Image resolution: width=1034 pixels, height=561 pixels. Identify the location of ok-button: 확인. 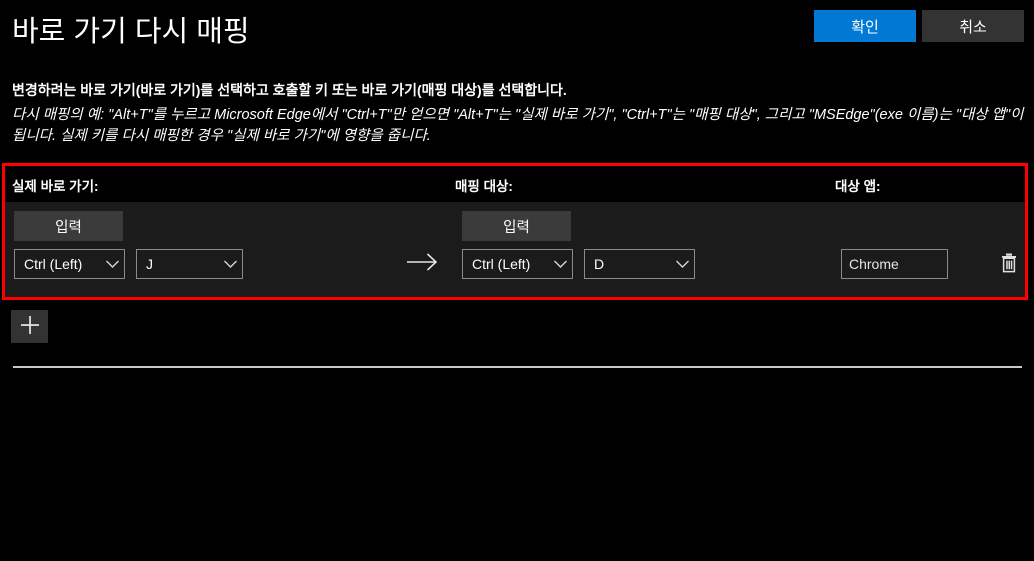
(865, 26).